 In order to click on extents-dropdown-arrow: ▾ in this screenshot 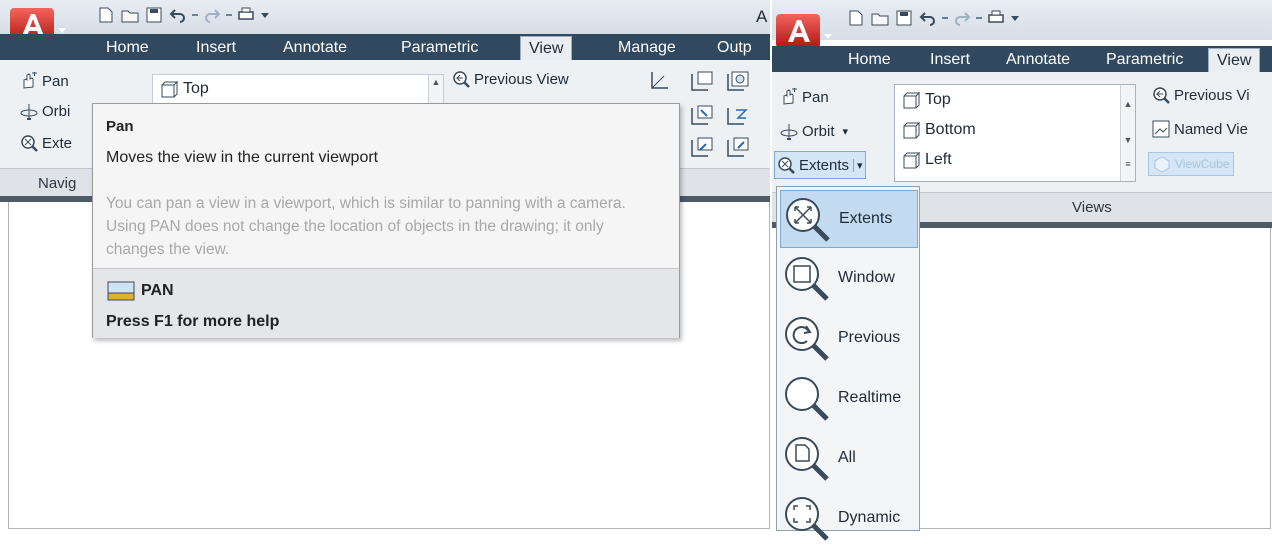, I will do `click(858, 165)`.